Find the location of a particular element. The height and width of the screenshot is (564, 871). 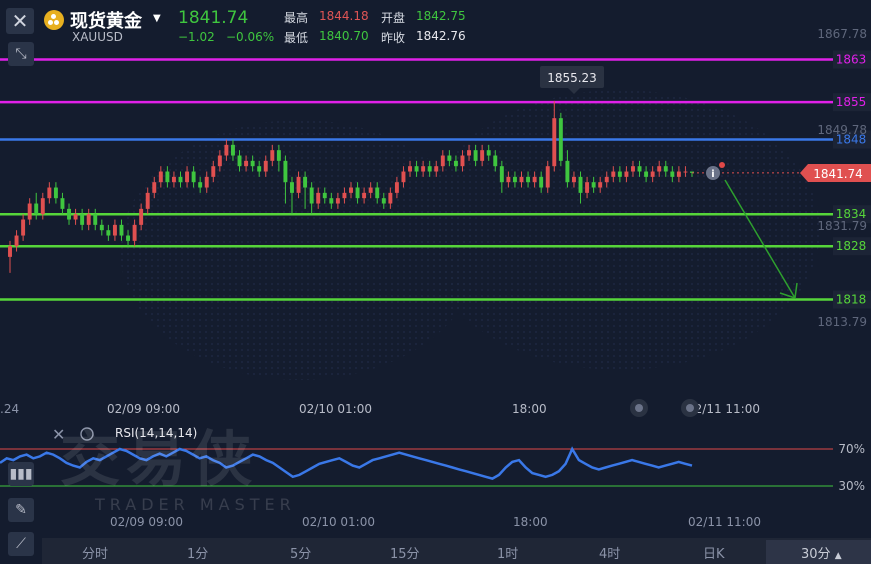

close-button: ✕ is located at coordinates (20, 21).